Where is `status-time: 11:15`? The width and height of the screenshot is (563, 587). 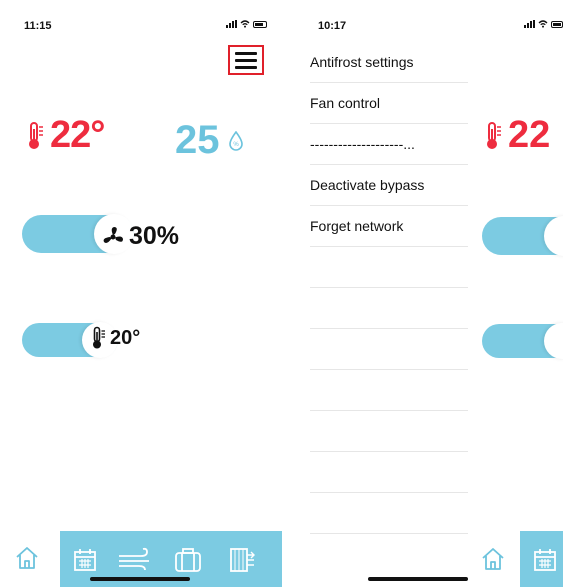 status-time: 11:15 is located at coordinates (38, 26).